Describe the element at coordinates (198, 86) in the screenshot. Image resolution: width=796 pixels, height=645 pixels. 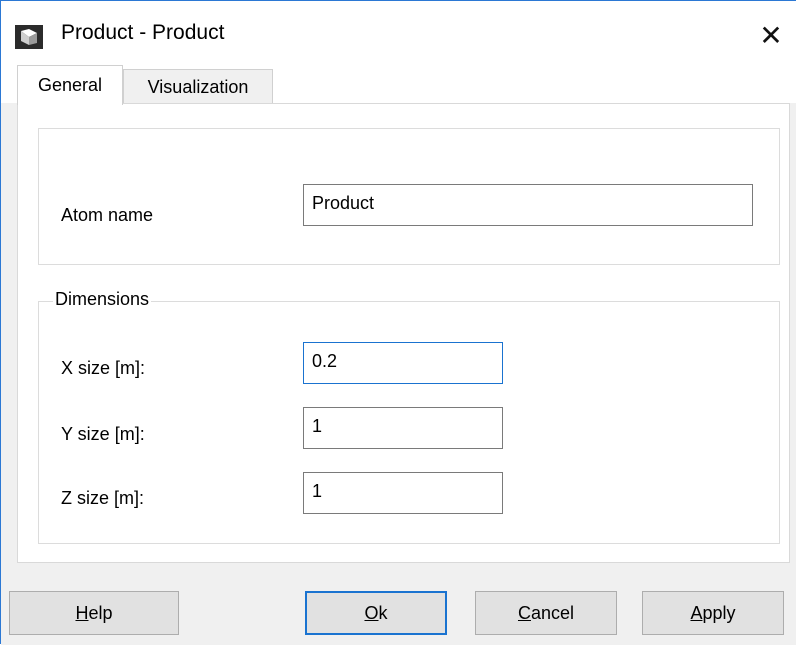
I see `tab-visualization: Visualization` at that location.